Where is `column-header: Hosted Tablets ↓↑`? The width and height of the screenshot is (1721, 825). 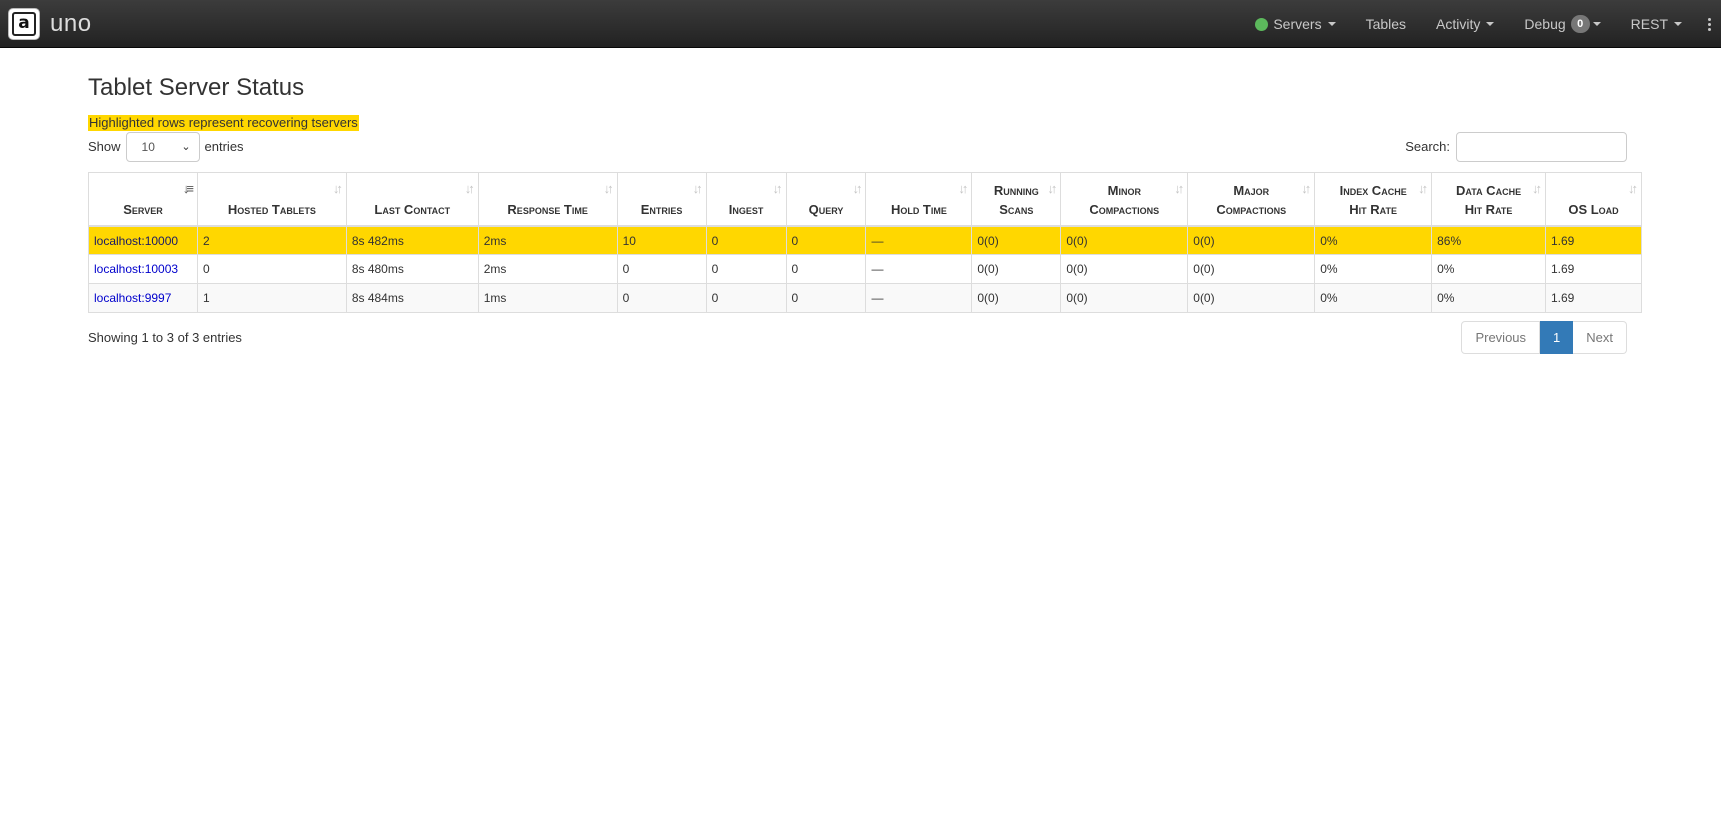
column-header: Hosted Tablets ↓↑ is located at coordinates (271, 199).